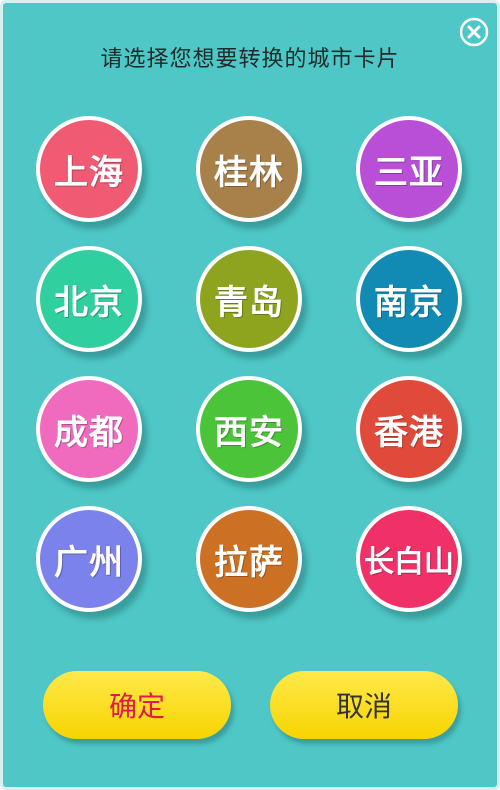  I want to click on city-card-qingdao: 青岛, so click(249, 299).